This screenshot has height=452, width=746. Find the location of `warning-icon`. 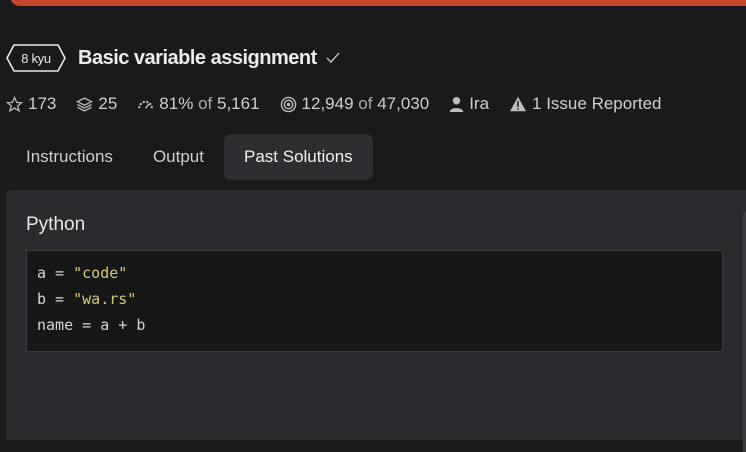

warning-icon is located at coordinates (518, 104).